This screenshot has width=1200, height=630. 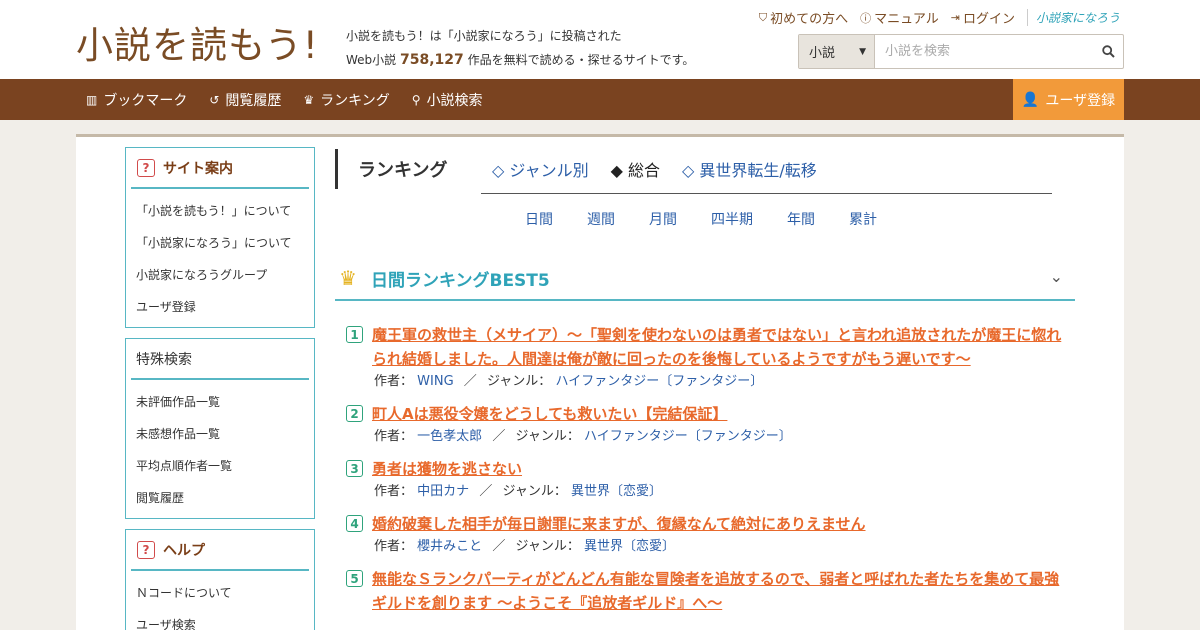 What do you see at coordinates (707, 547) in the screenshot?
I see `novel-meta: 作者： 櫻井みこと ／ ジャンル： 異世界〔恋愛〕` at bounding box center [707, 547].